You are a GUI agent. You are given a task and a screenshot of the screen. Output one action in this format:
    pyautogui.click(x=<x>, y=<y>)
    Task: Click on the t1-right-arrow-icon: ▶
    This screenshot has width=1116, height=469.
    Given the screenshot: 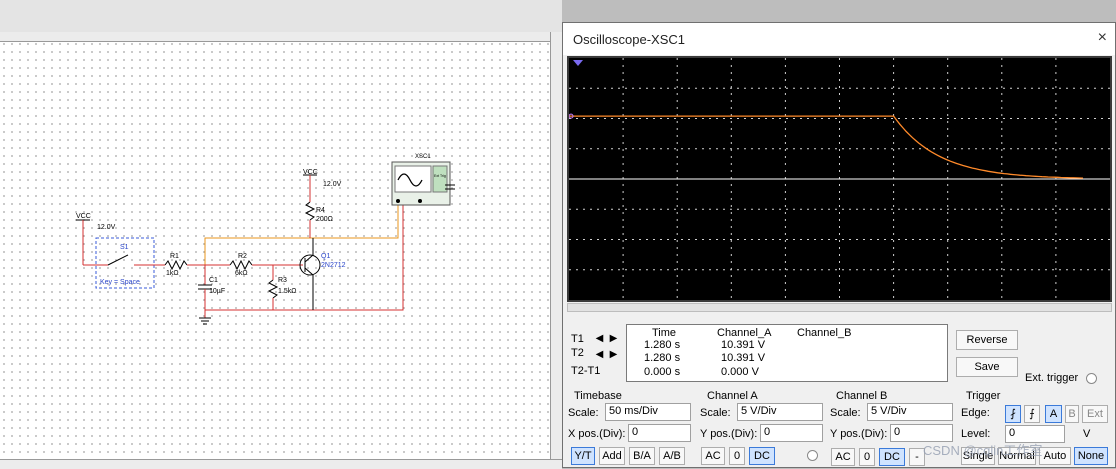 What is the action you would take?
    pyautogui.click(x=613, y=338)
    